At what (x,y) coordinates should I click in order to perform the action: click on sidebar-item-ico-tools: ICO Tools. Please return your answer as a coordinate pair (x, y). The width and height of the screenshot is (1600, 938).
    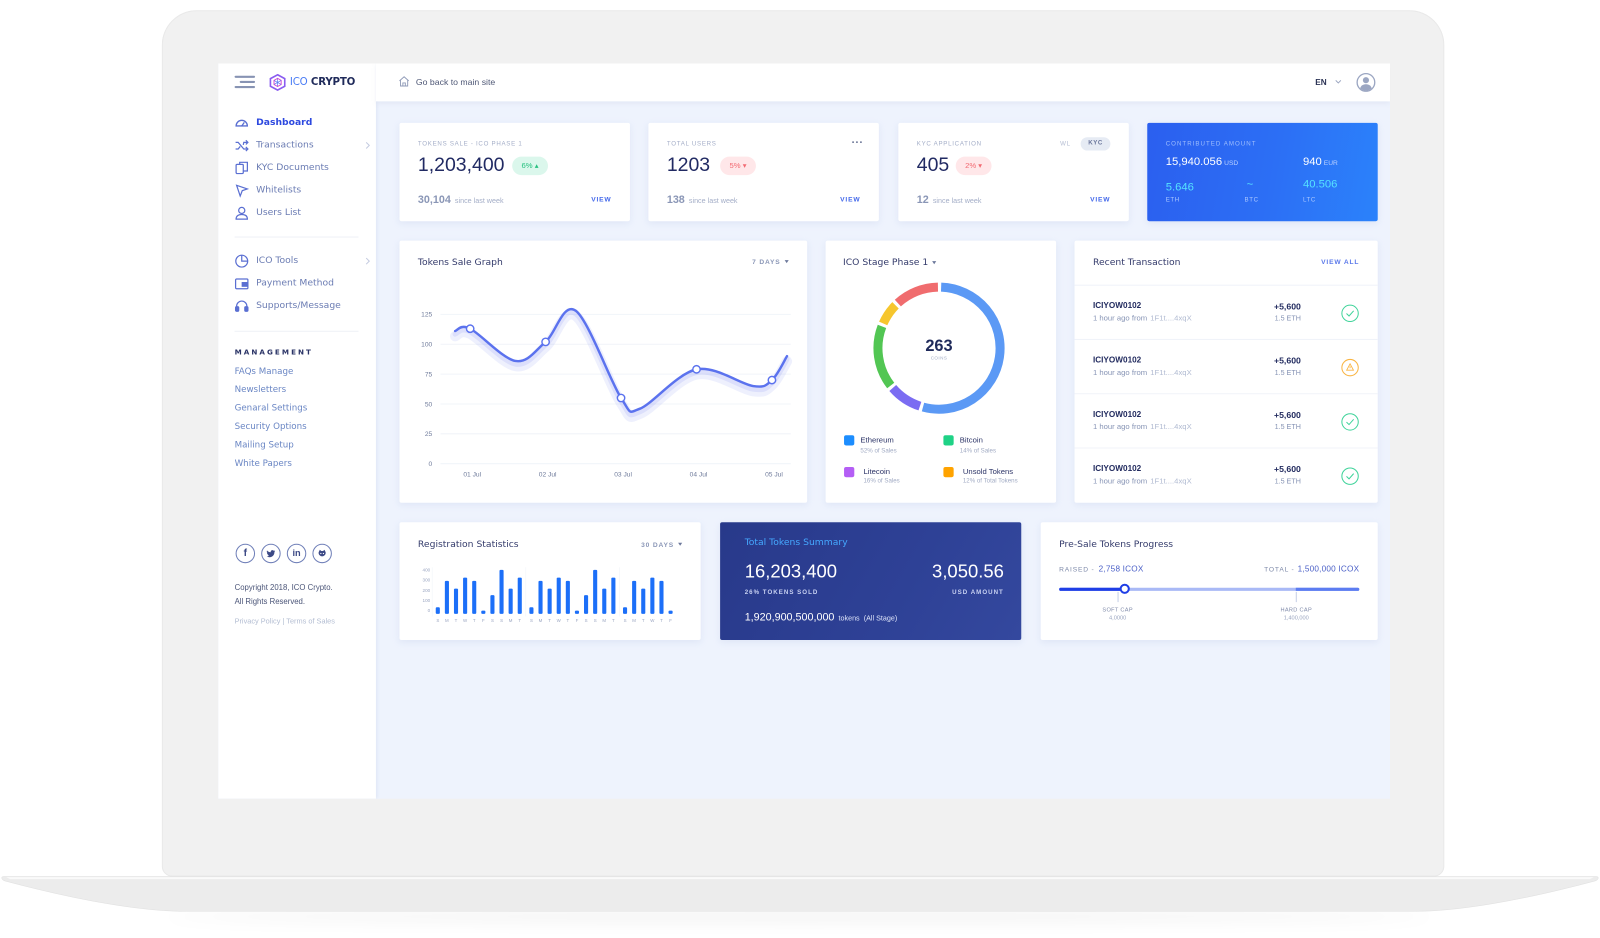
    Looking at the image, I should click on (302, 261).